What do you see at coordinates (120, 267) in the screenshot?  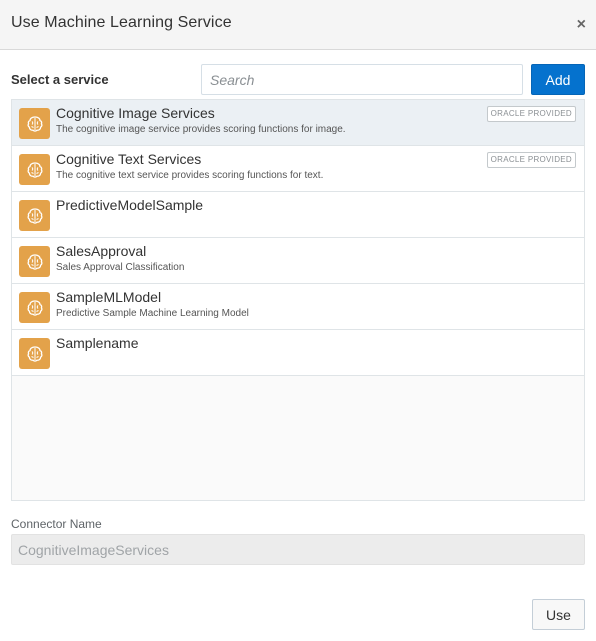 I see `service-description: Sales Approval Classification` at bounding box center [120, 267].